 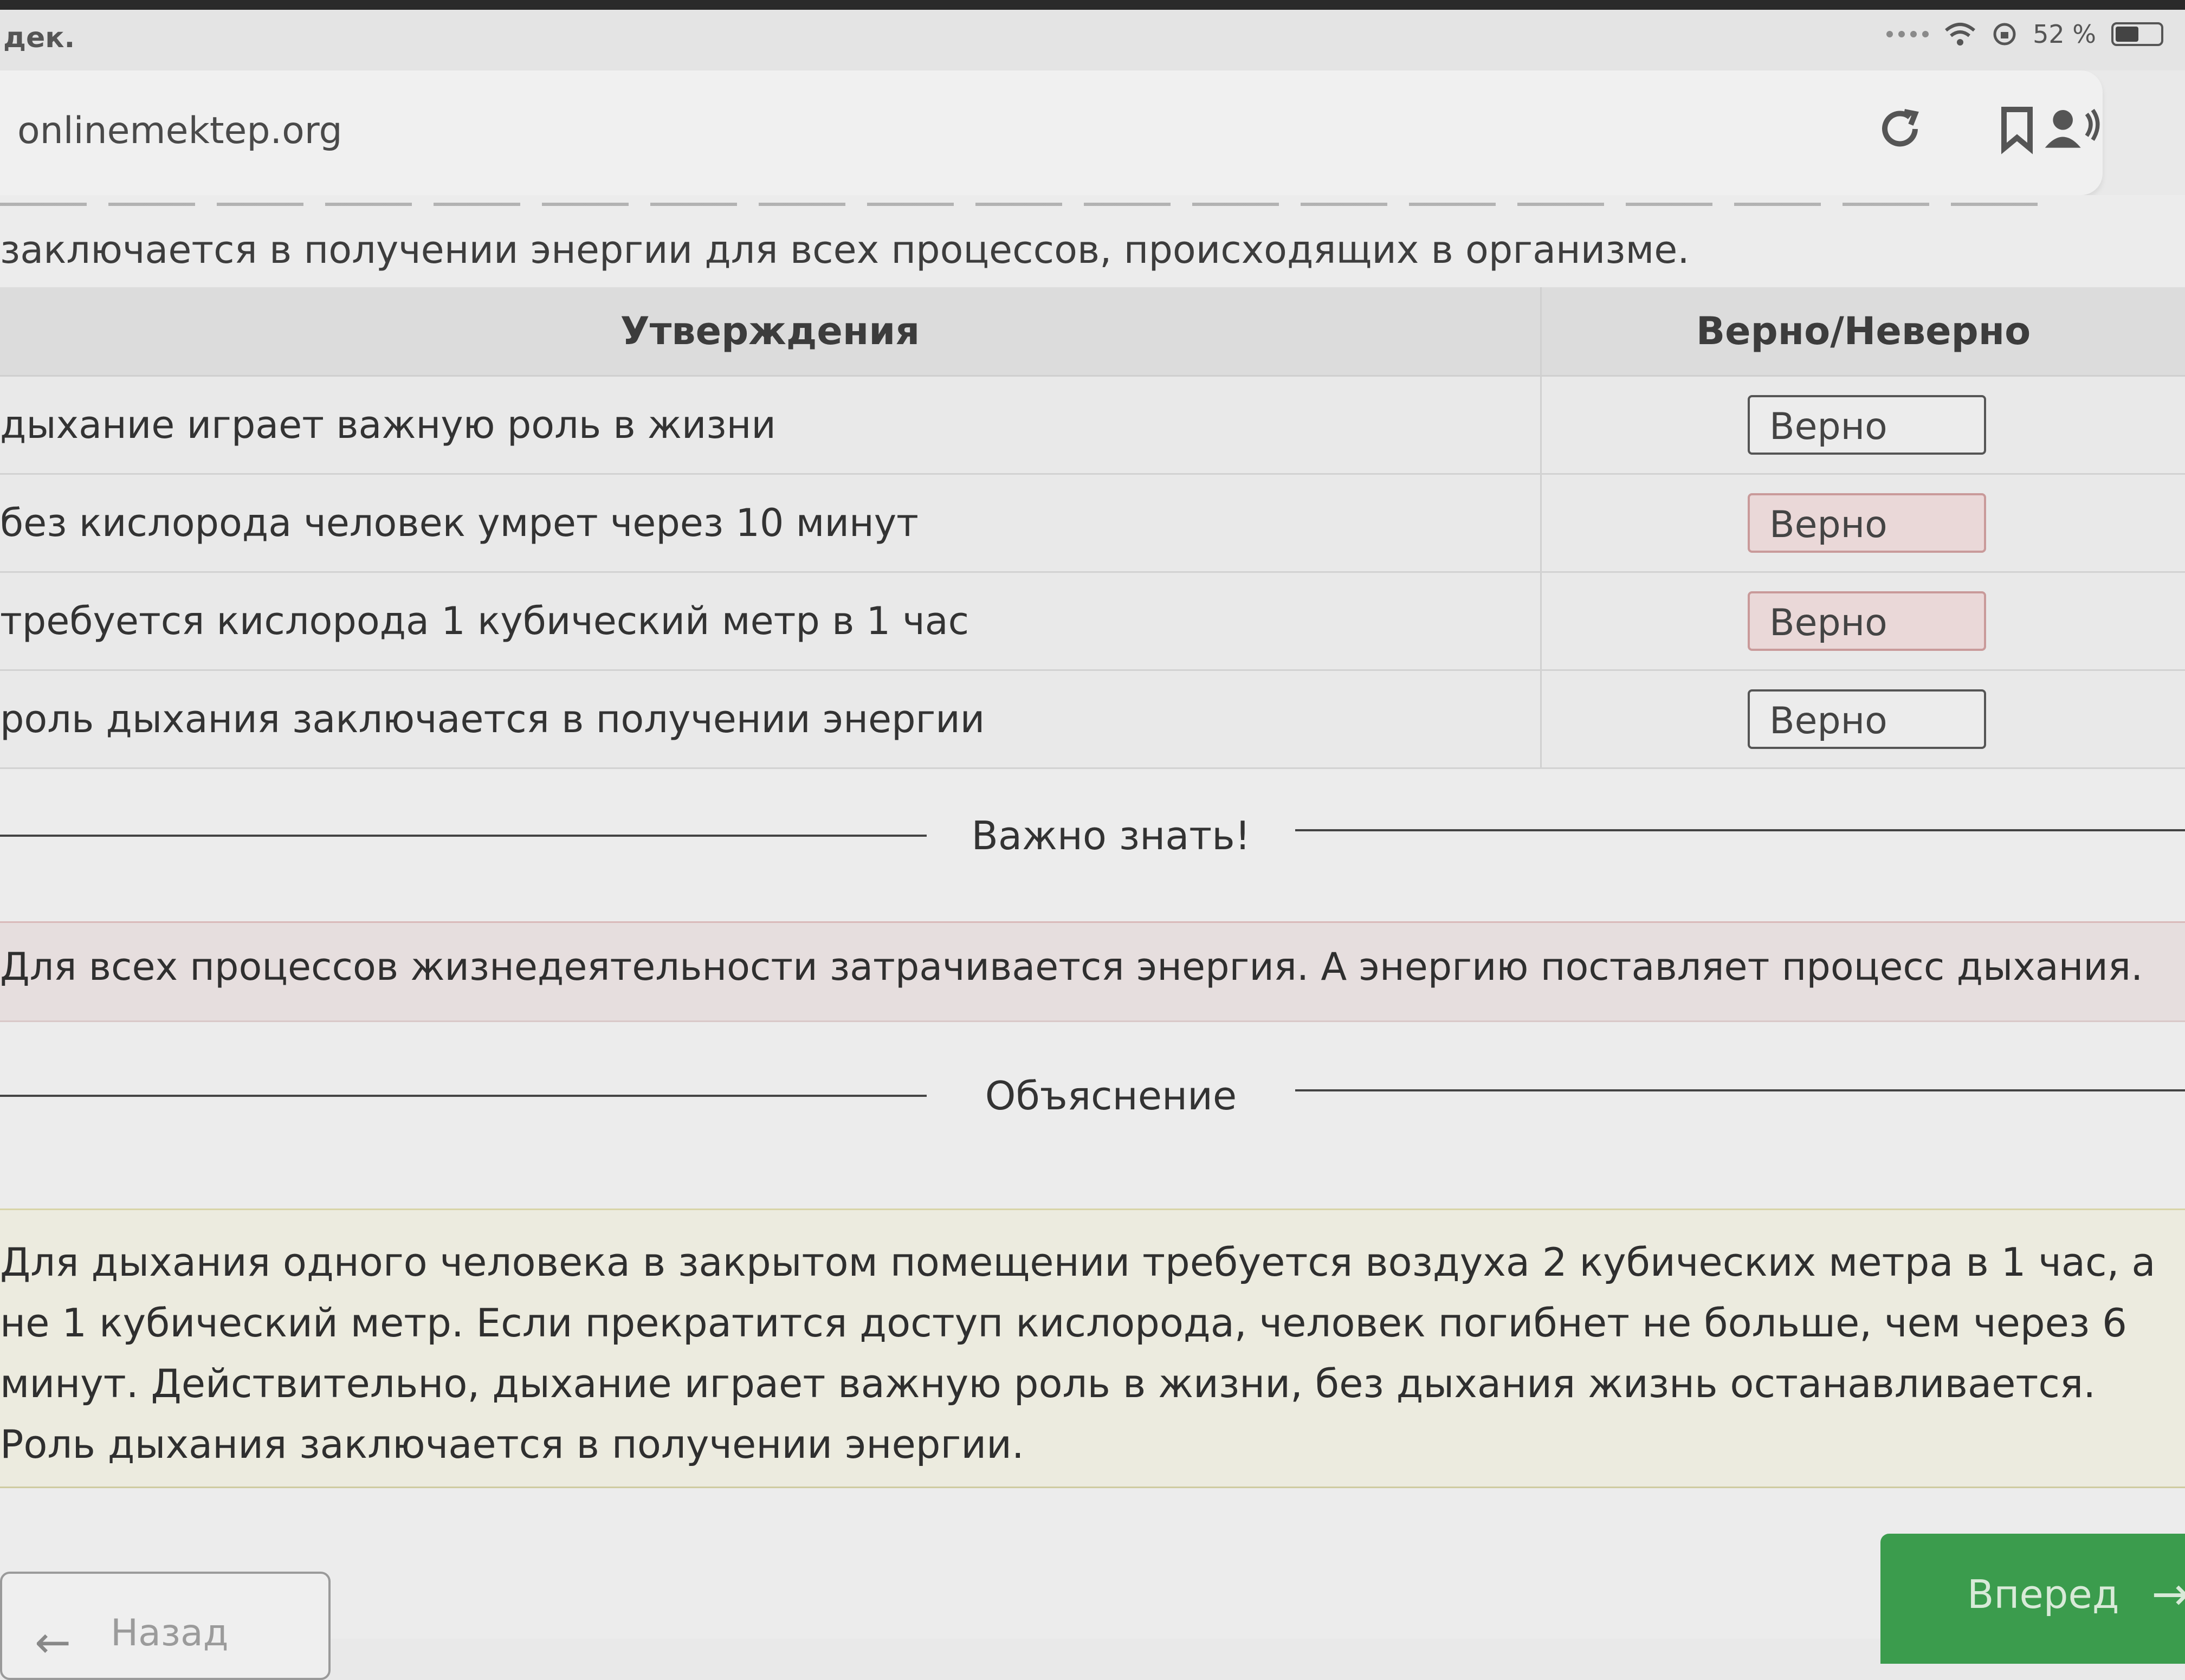 I want to click on column-header-answer: Верно/Неверно, so click(x=1863, y=331).